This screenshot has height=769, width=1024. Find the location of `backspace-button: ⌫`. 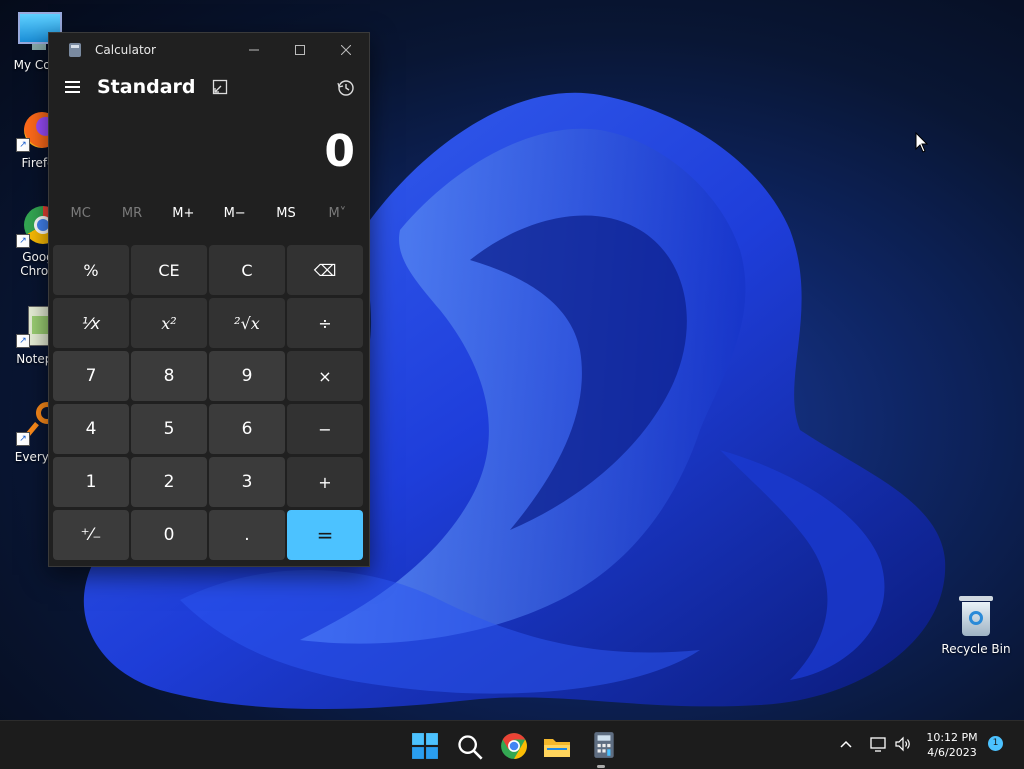

backspace-button: ⌫ is located at coordinates (325, 270).